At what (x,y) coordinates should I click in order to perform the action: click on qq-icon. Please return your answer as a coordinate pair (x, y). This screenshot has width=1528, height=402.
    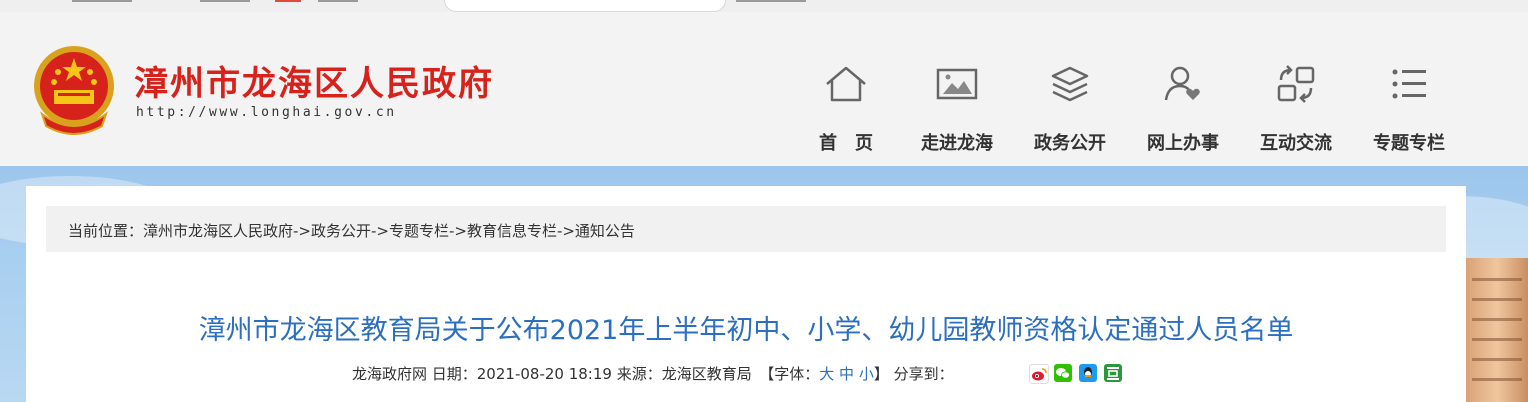
    Looking at the image, I should click on (1088, 373).